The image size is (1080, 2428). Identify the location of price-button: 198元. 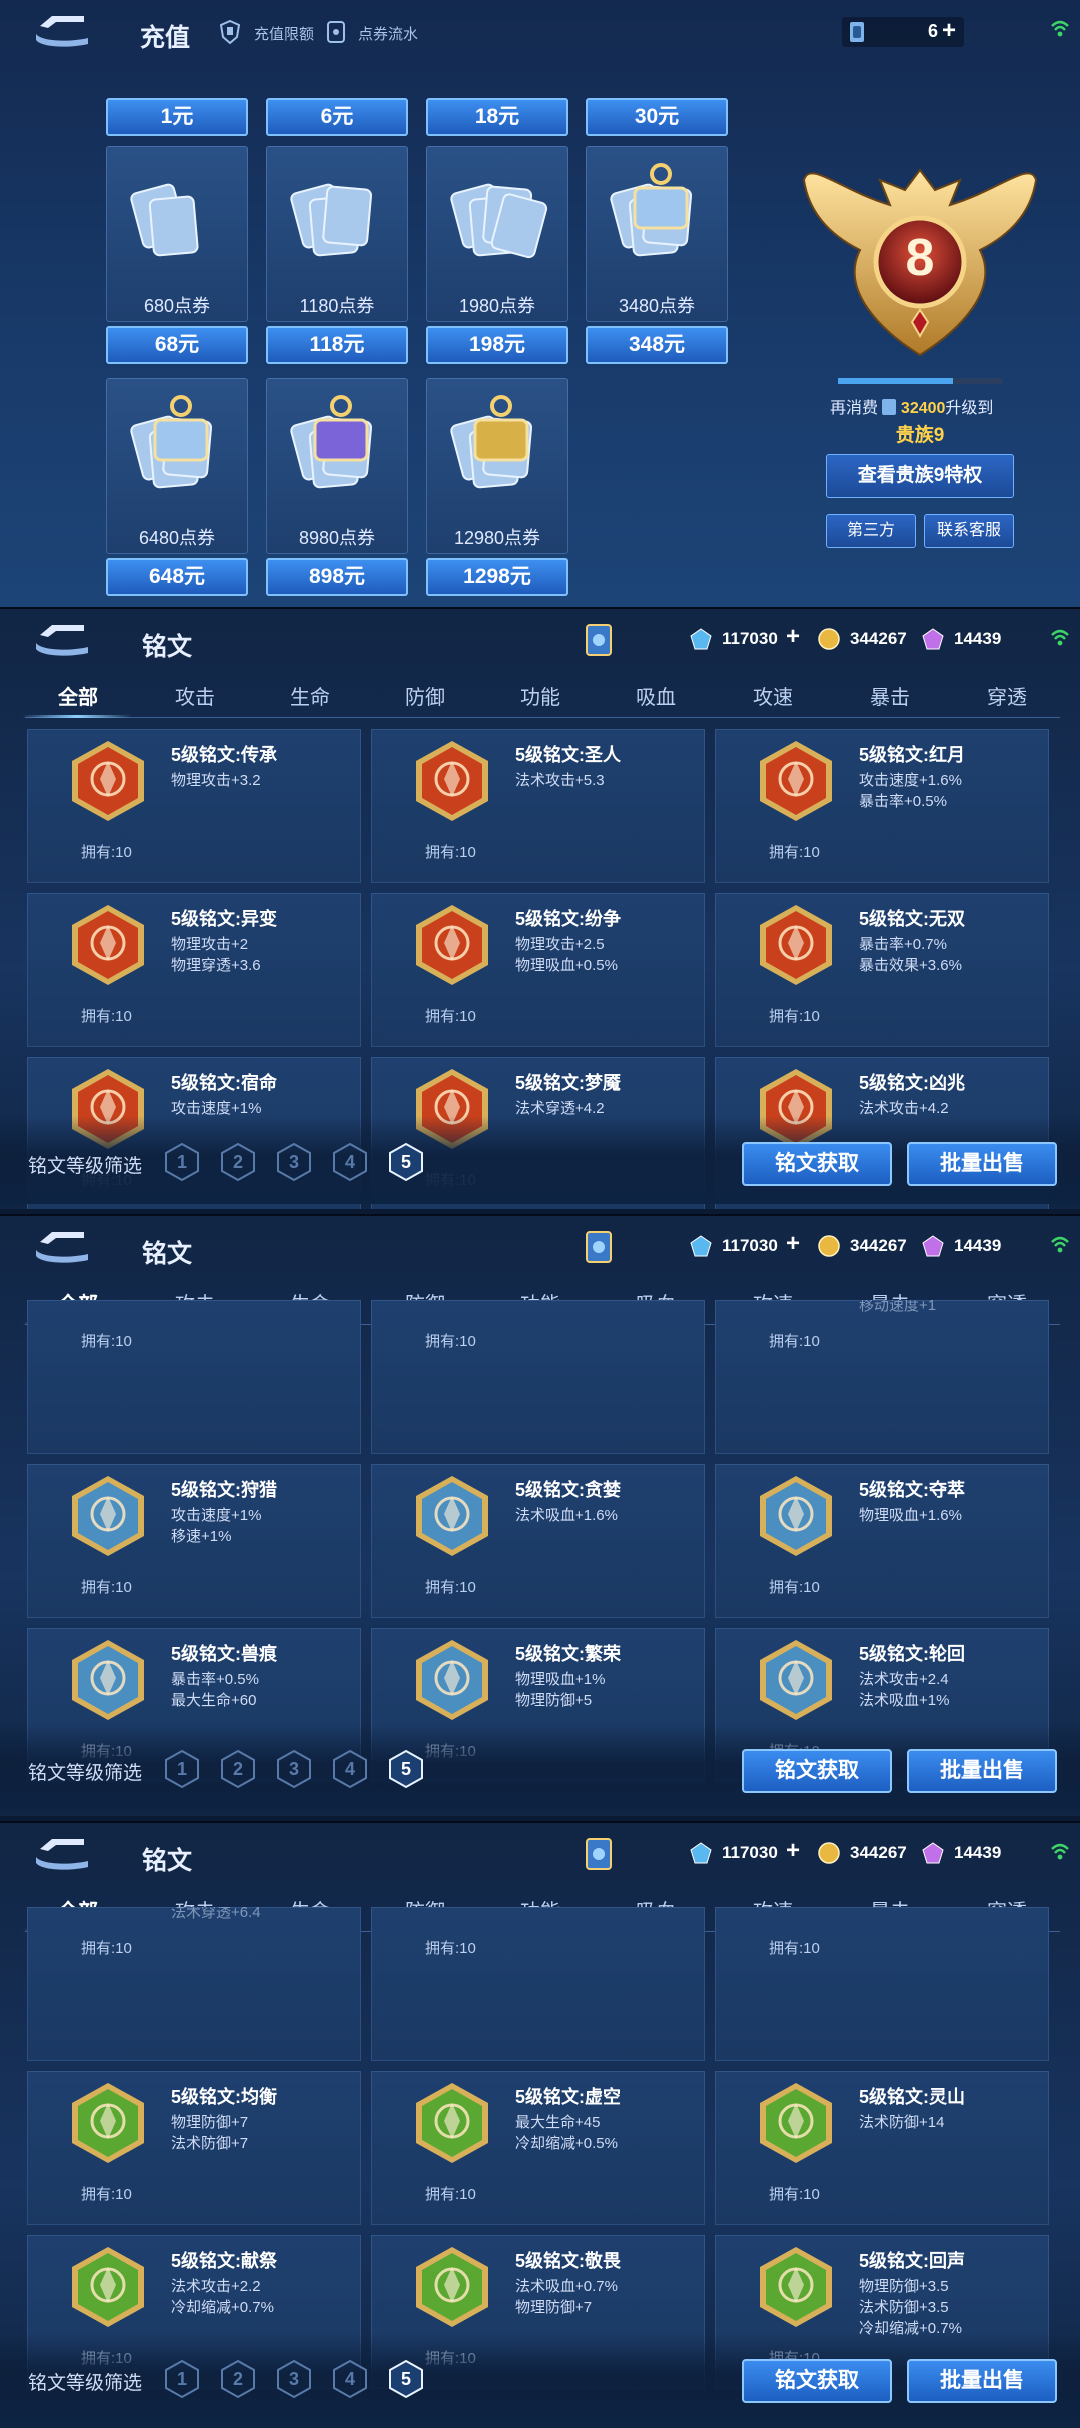
(497, 345).